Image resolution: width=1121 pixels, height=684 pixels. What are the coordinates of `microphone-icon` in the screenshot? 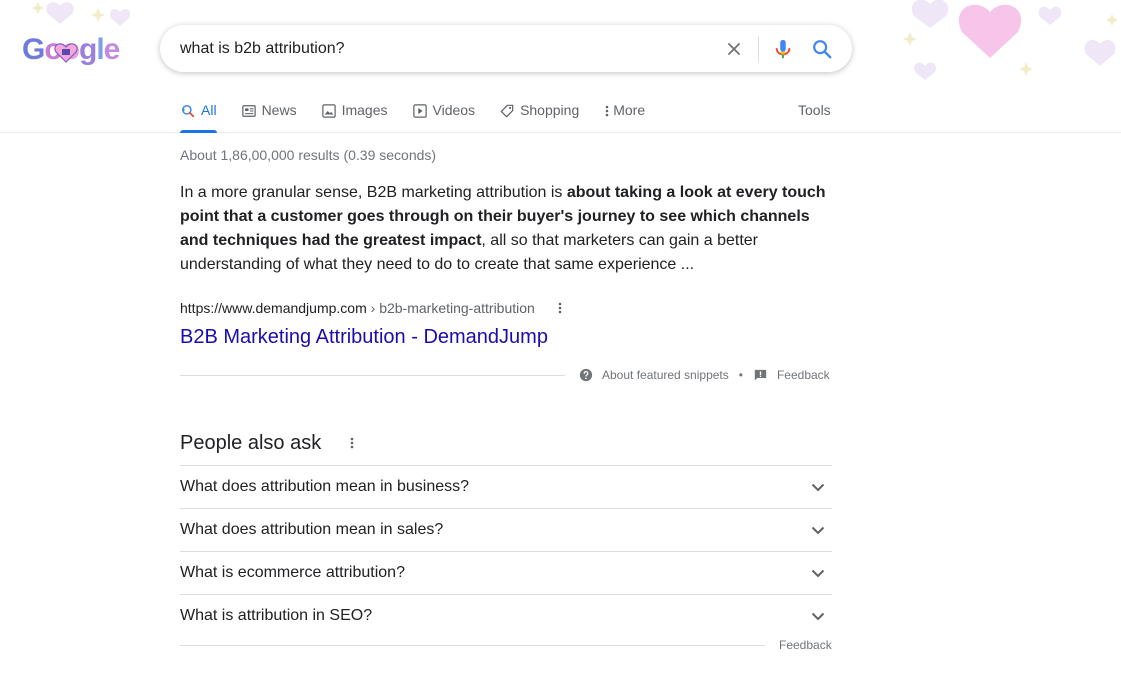 It's located at (783, 49).